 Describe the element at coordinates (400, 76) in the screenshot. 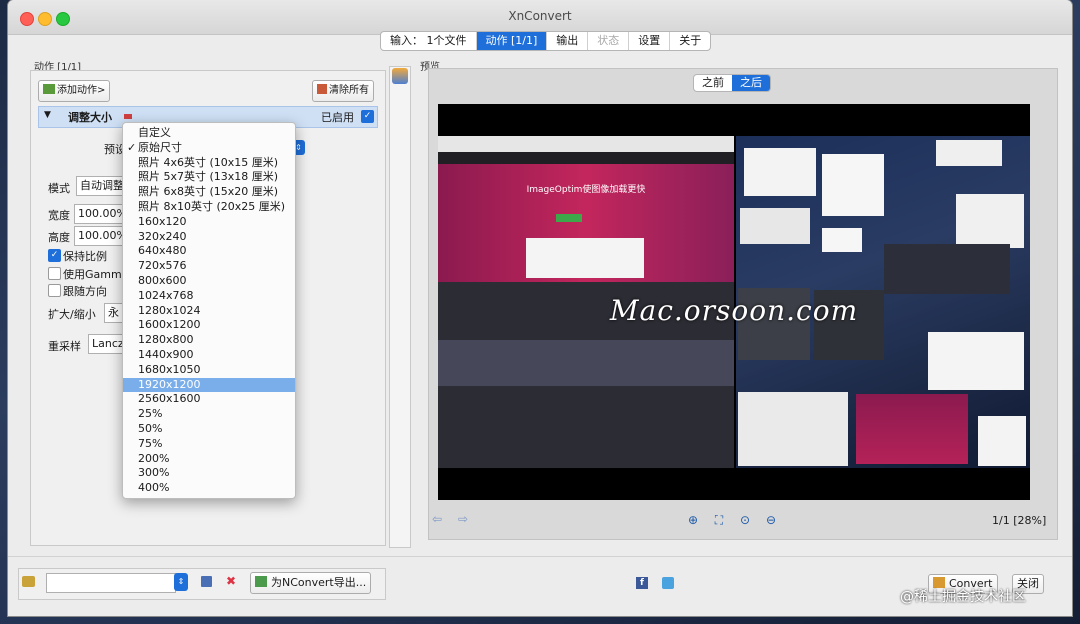

I see `palette-icon` at that location.